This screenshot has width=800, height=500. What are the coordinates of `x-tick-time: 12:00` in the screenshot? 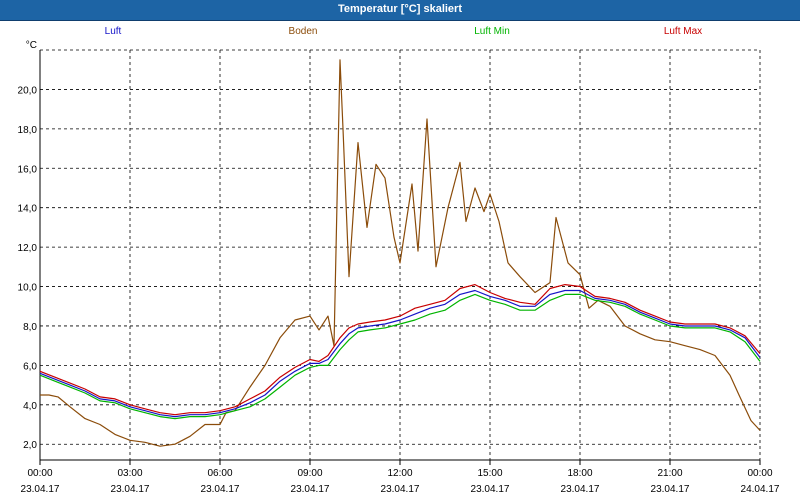 It's located at (399, 473).